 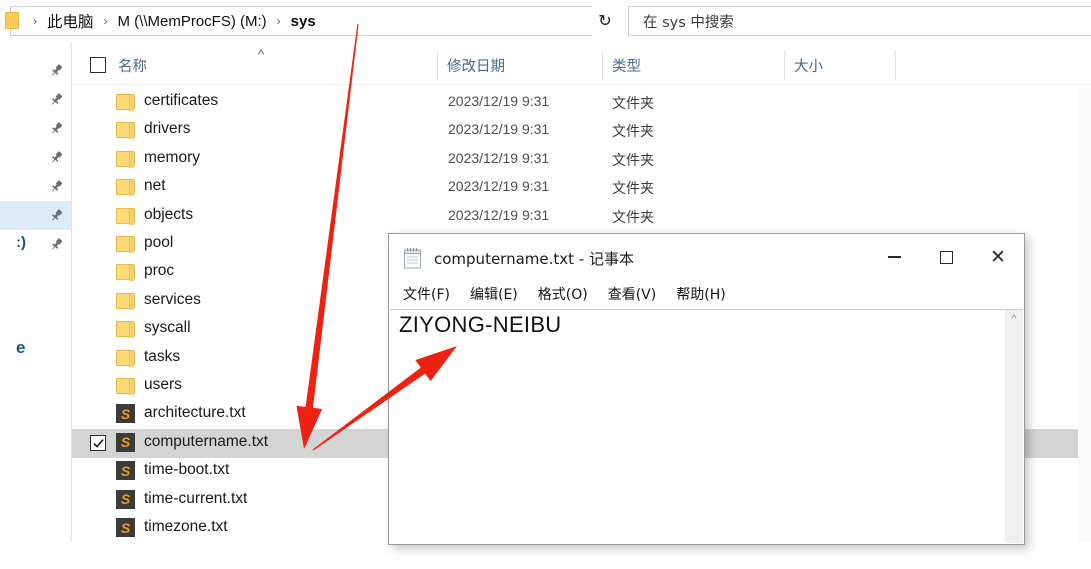 What do you see at coordinates (36, 244) in the screenshot?
I see `sidebar-item-6: :)` at bounding box center [36, 244].